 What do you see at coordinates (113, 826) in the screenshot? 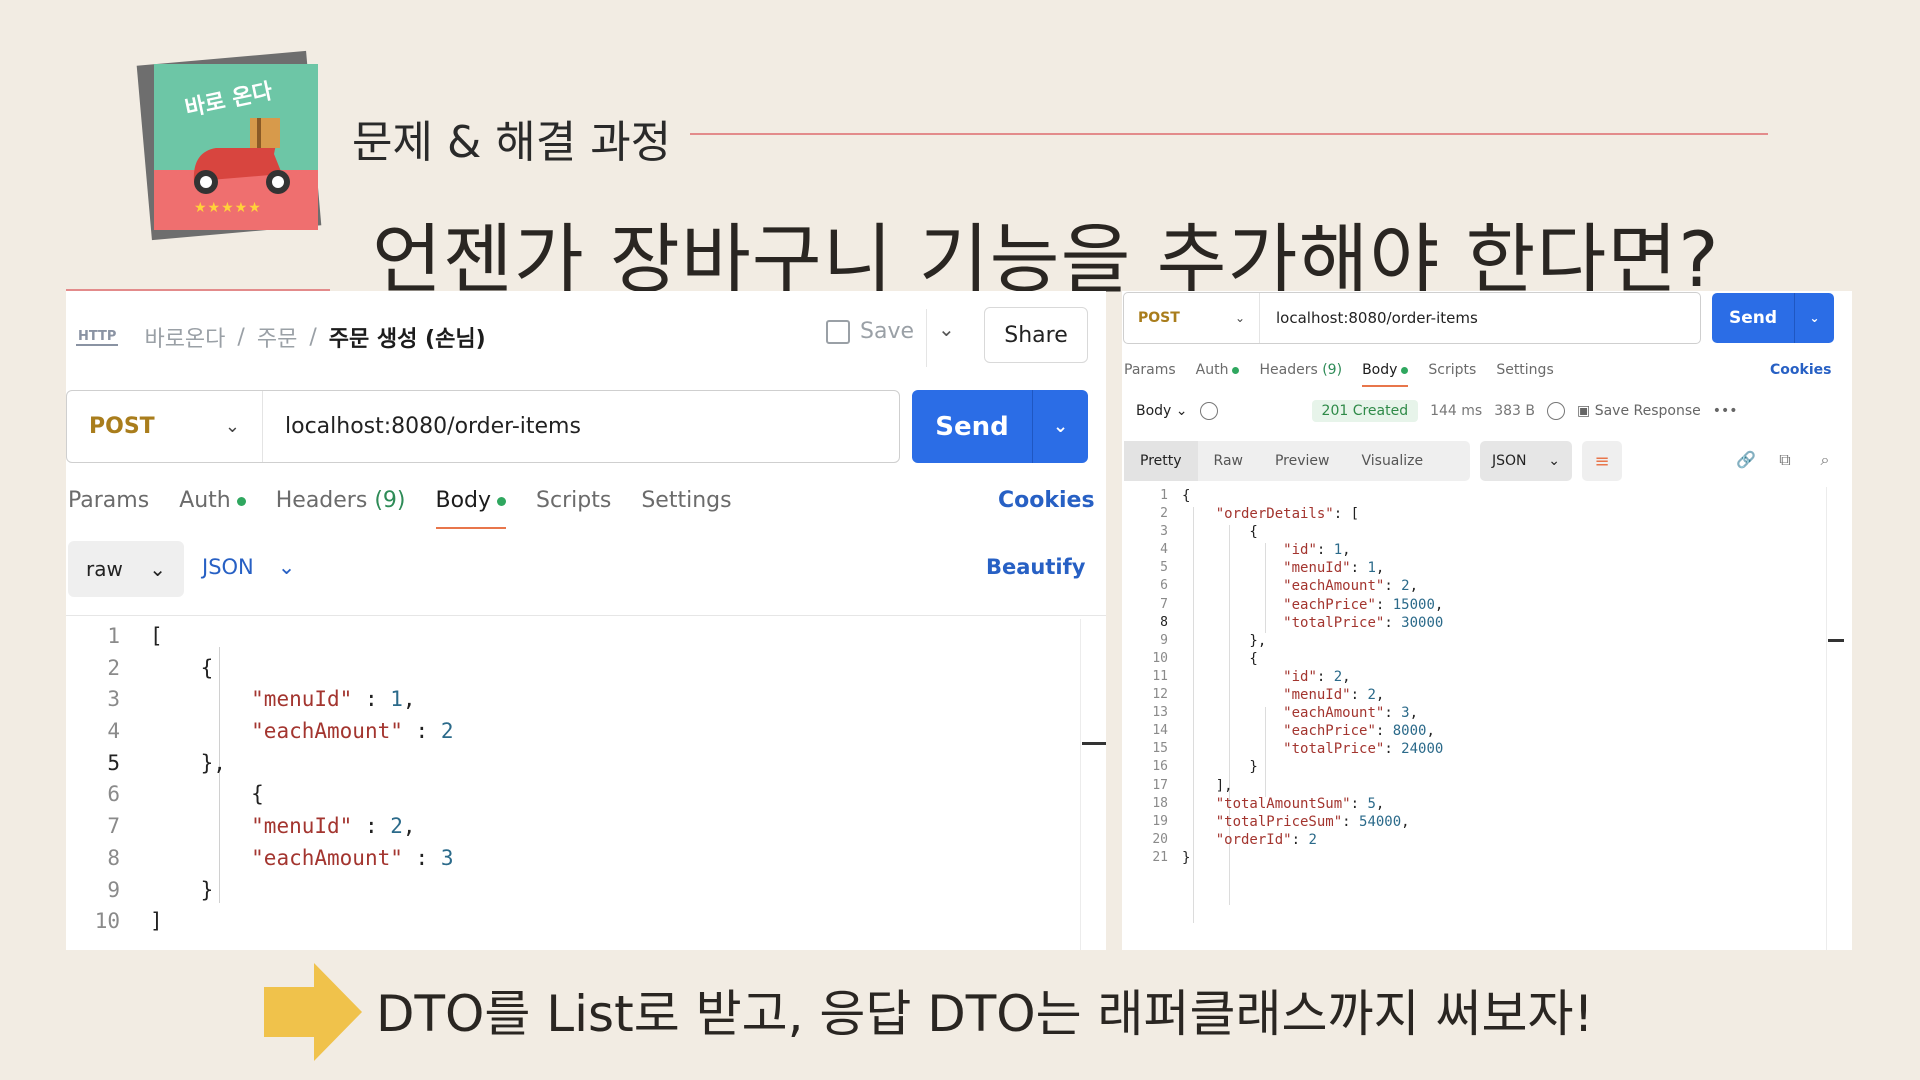
I see `line-number: 7` at bounding box center [113, 826].